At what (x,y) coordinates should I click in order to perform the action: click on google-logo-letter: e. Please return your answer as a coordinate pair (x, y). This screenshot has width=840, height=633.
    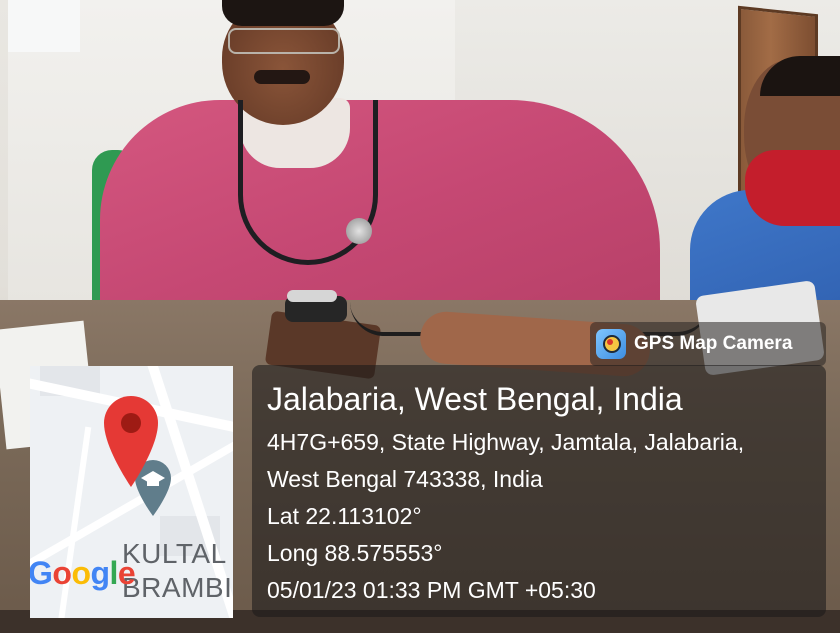
    Looking at the image, I should click on (126, 573).